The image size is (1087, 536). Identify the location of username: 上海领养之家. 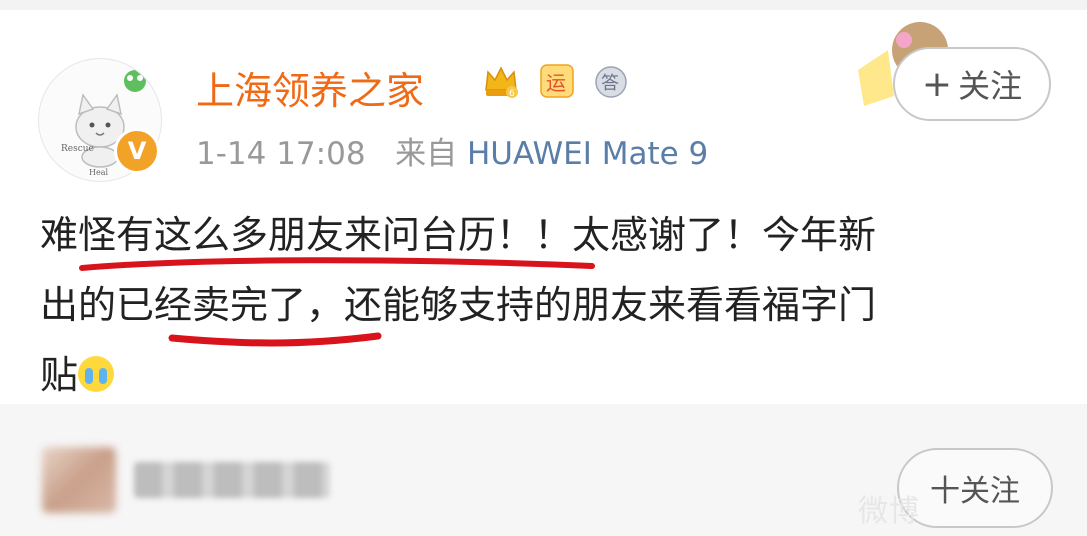
(310, 87).